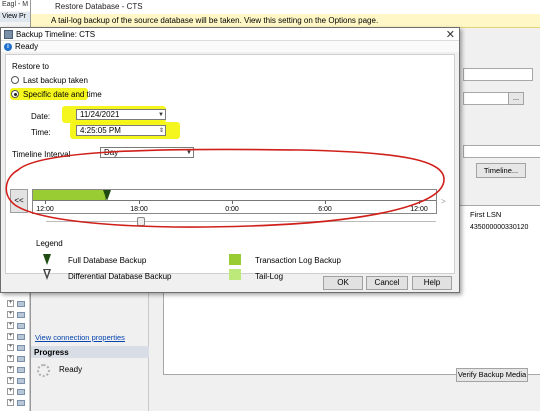 Image resolution: width=540 pixels, height=411 pixels. What do you see at coordinates (71, 369) in the screenshot?
I see `progress-status: Ready` at bounding box center [71, 369].